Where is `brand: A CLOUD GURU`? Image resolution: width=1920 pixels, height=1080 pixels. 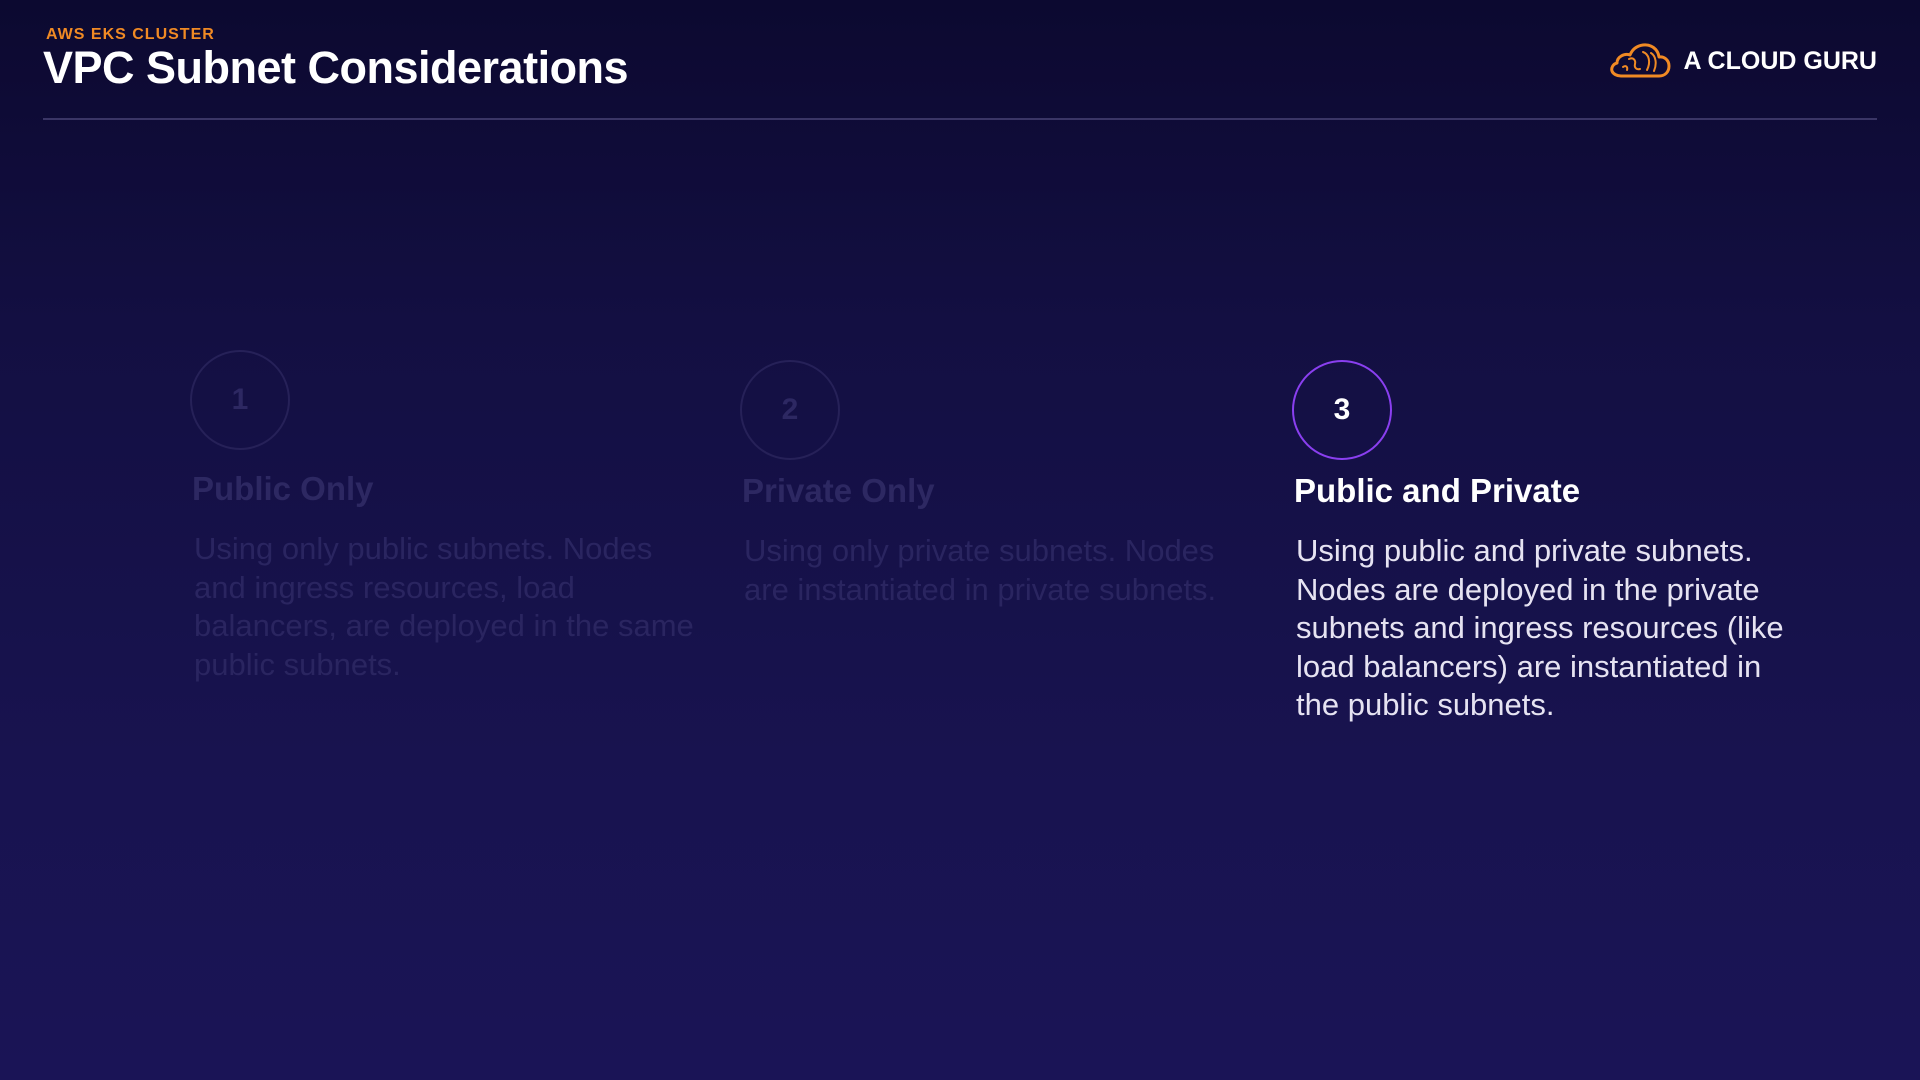
brand: A CLOUD GURU is located at coordinates (1743, 61).